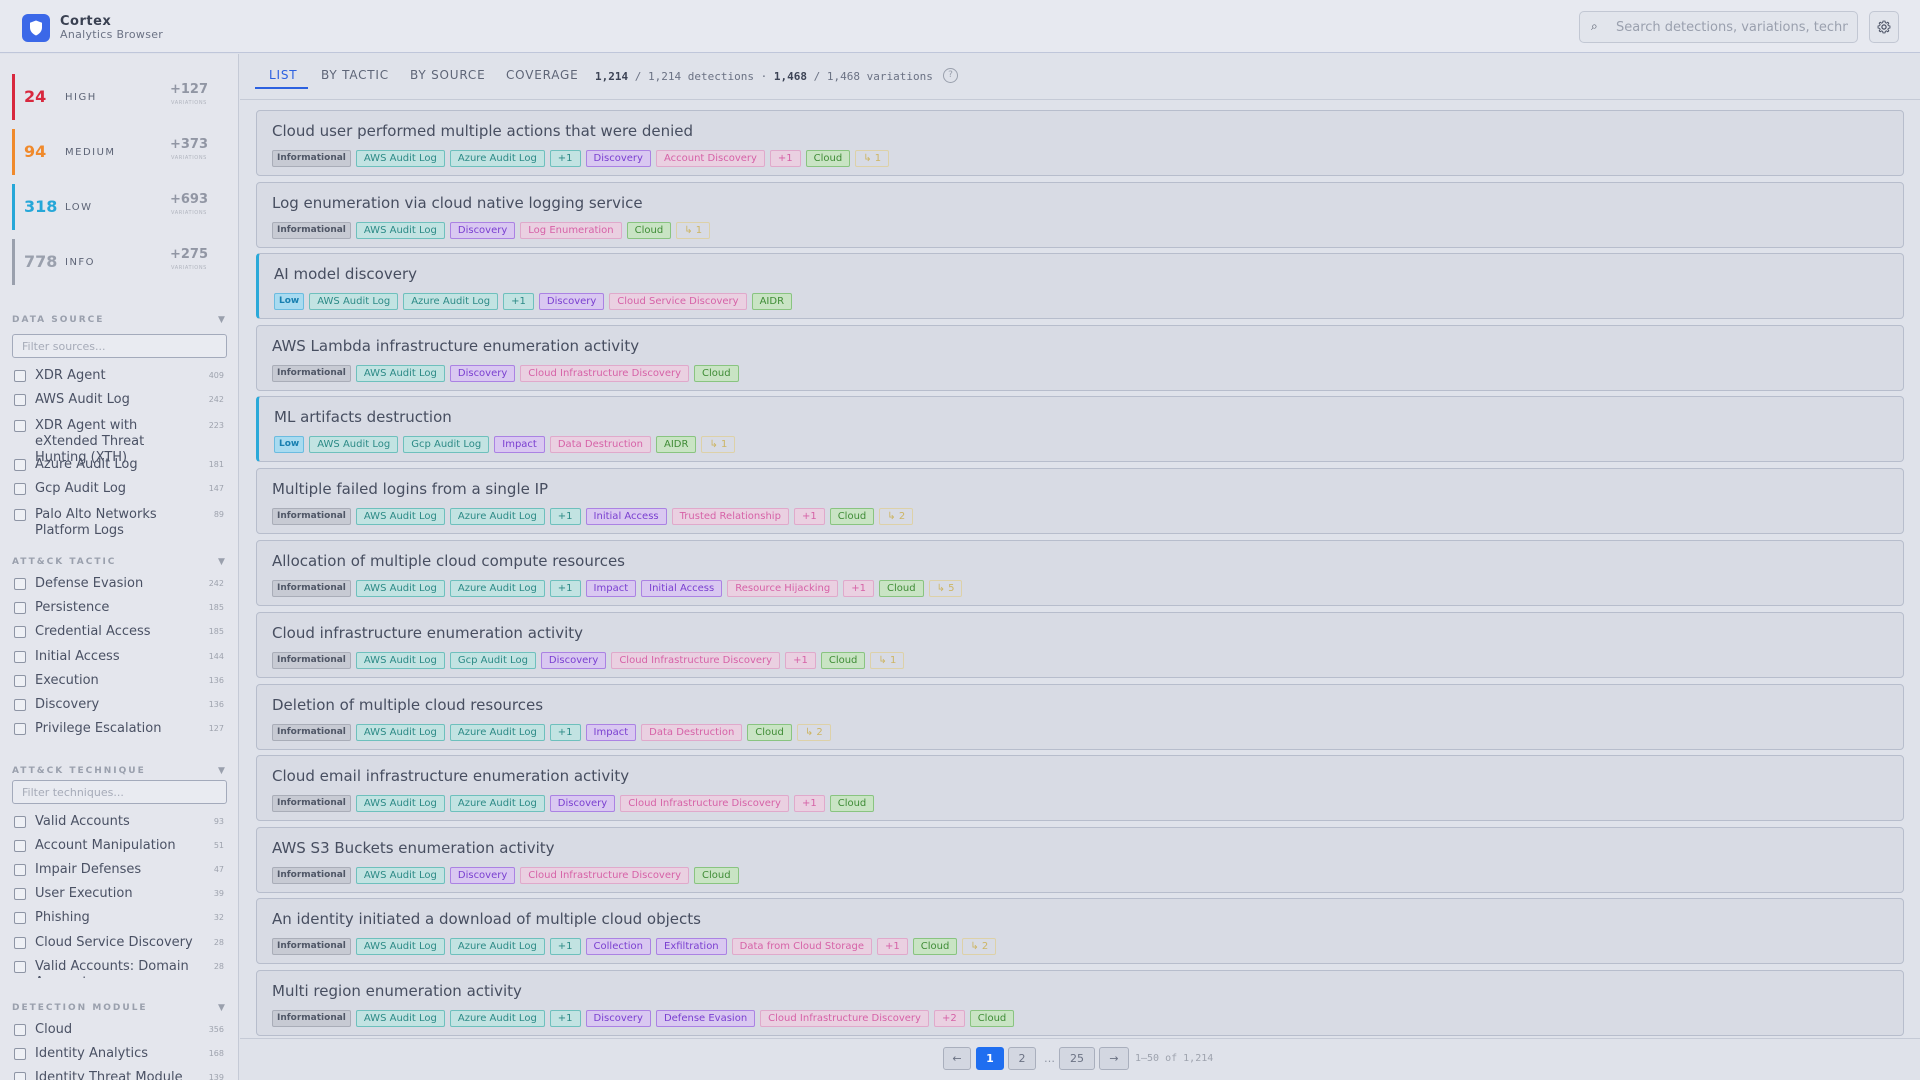 This screenshot has width=1920, height=1080. Describe the element at coordinates (64, 562) in the screenshot. I see `section-title-attack-tactic: ATT&CK TACTIC` at that location.